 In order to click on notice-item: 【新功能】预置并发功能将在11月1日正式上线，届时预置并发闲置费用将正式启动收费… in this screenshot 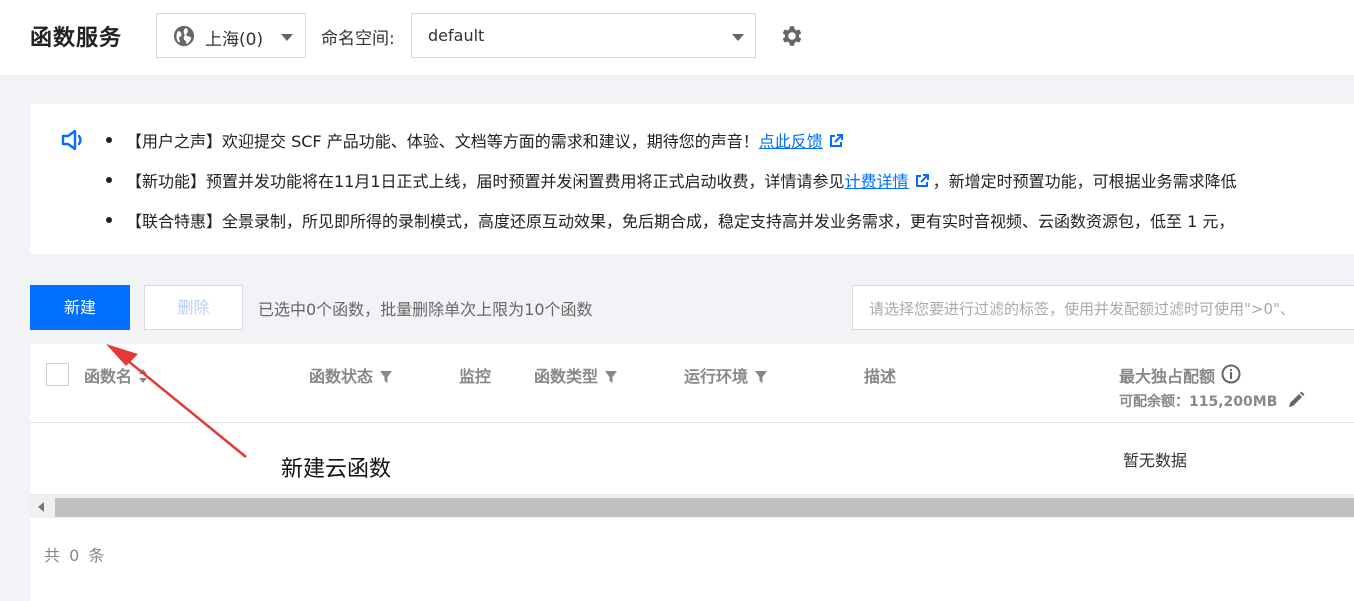, I will do `click(671, 180)`.